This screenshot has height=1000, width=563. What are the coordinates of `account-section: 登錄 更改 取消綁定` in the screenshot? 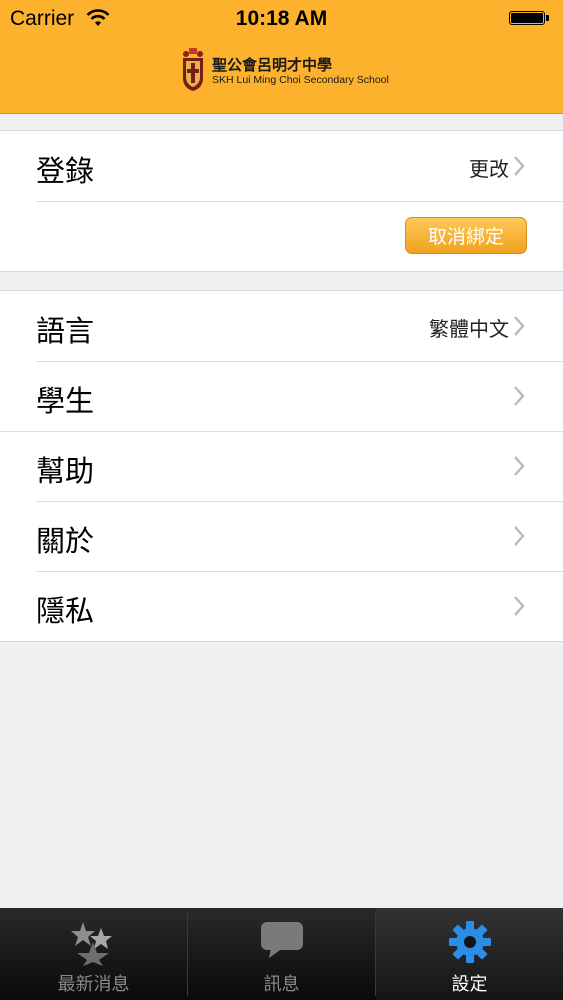 It's located at (281, 201).